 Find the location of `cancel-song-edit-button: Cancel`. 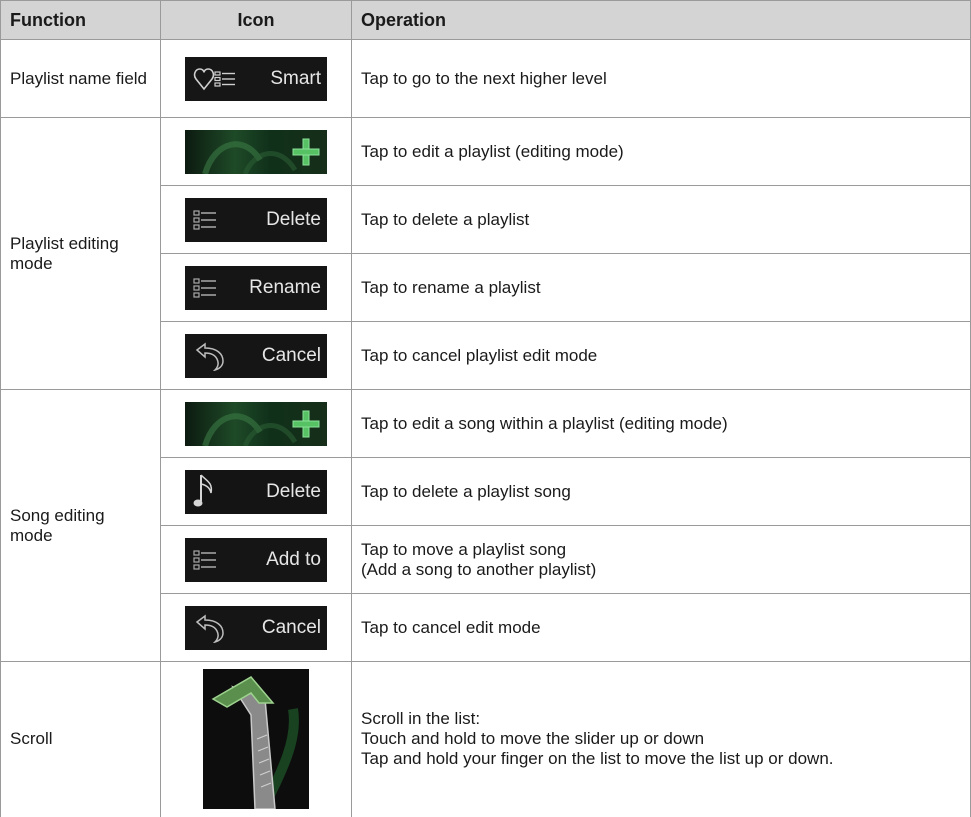

cancel-song-edit-button: Cancel is located at coordinates (256, 627).